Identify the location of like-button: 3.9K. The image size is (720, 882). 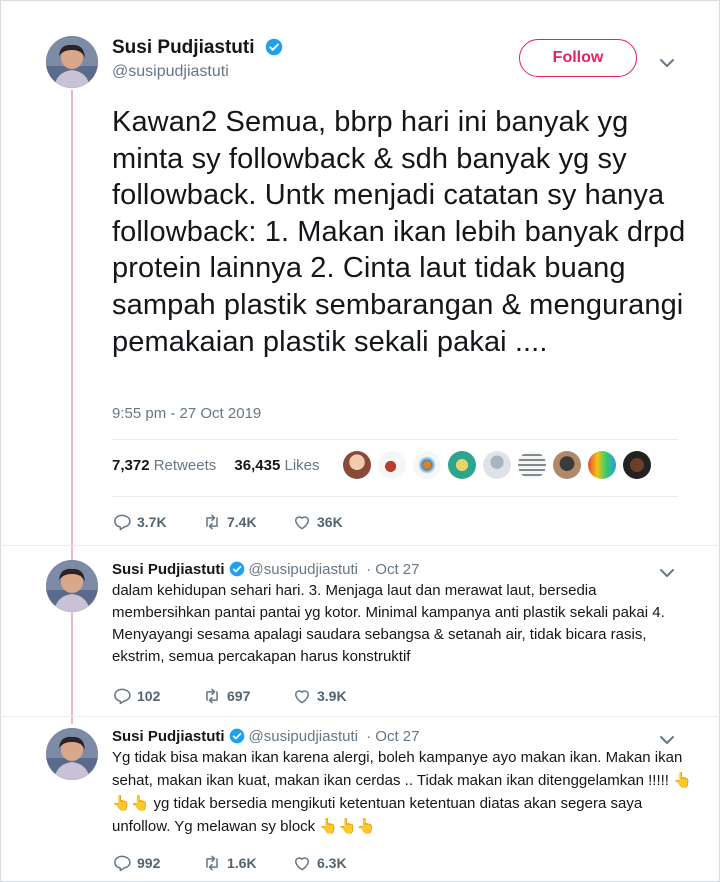
(319, 696).